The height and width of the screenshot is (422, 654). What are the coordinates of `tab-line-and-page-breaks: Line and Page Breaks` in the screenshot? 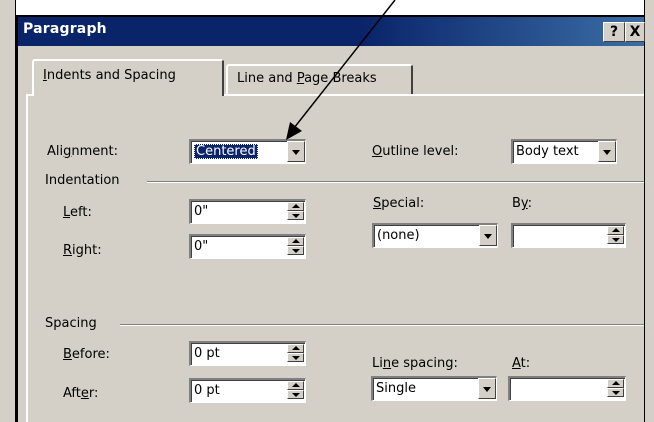 It's located at (319, 79).